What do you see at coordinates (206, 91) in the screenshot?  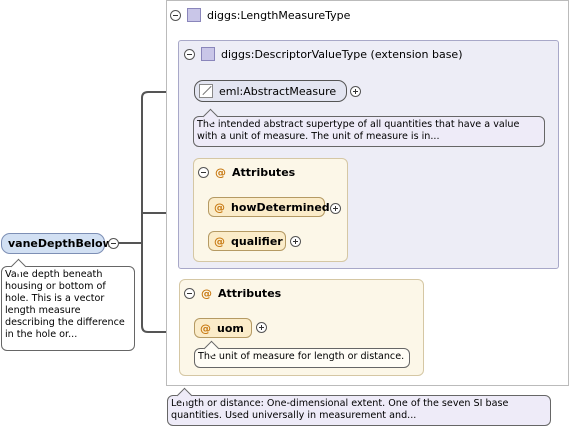 I see `abstract-element-icon` at bounding box center [206, 91].